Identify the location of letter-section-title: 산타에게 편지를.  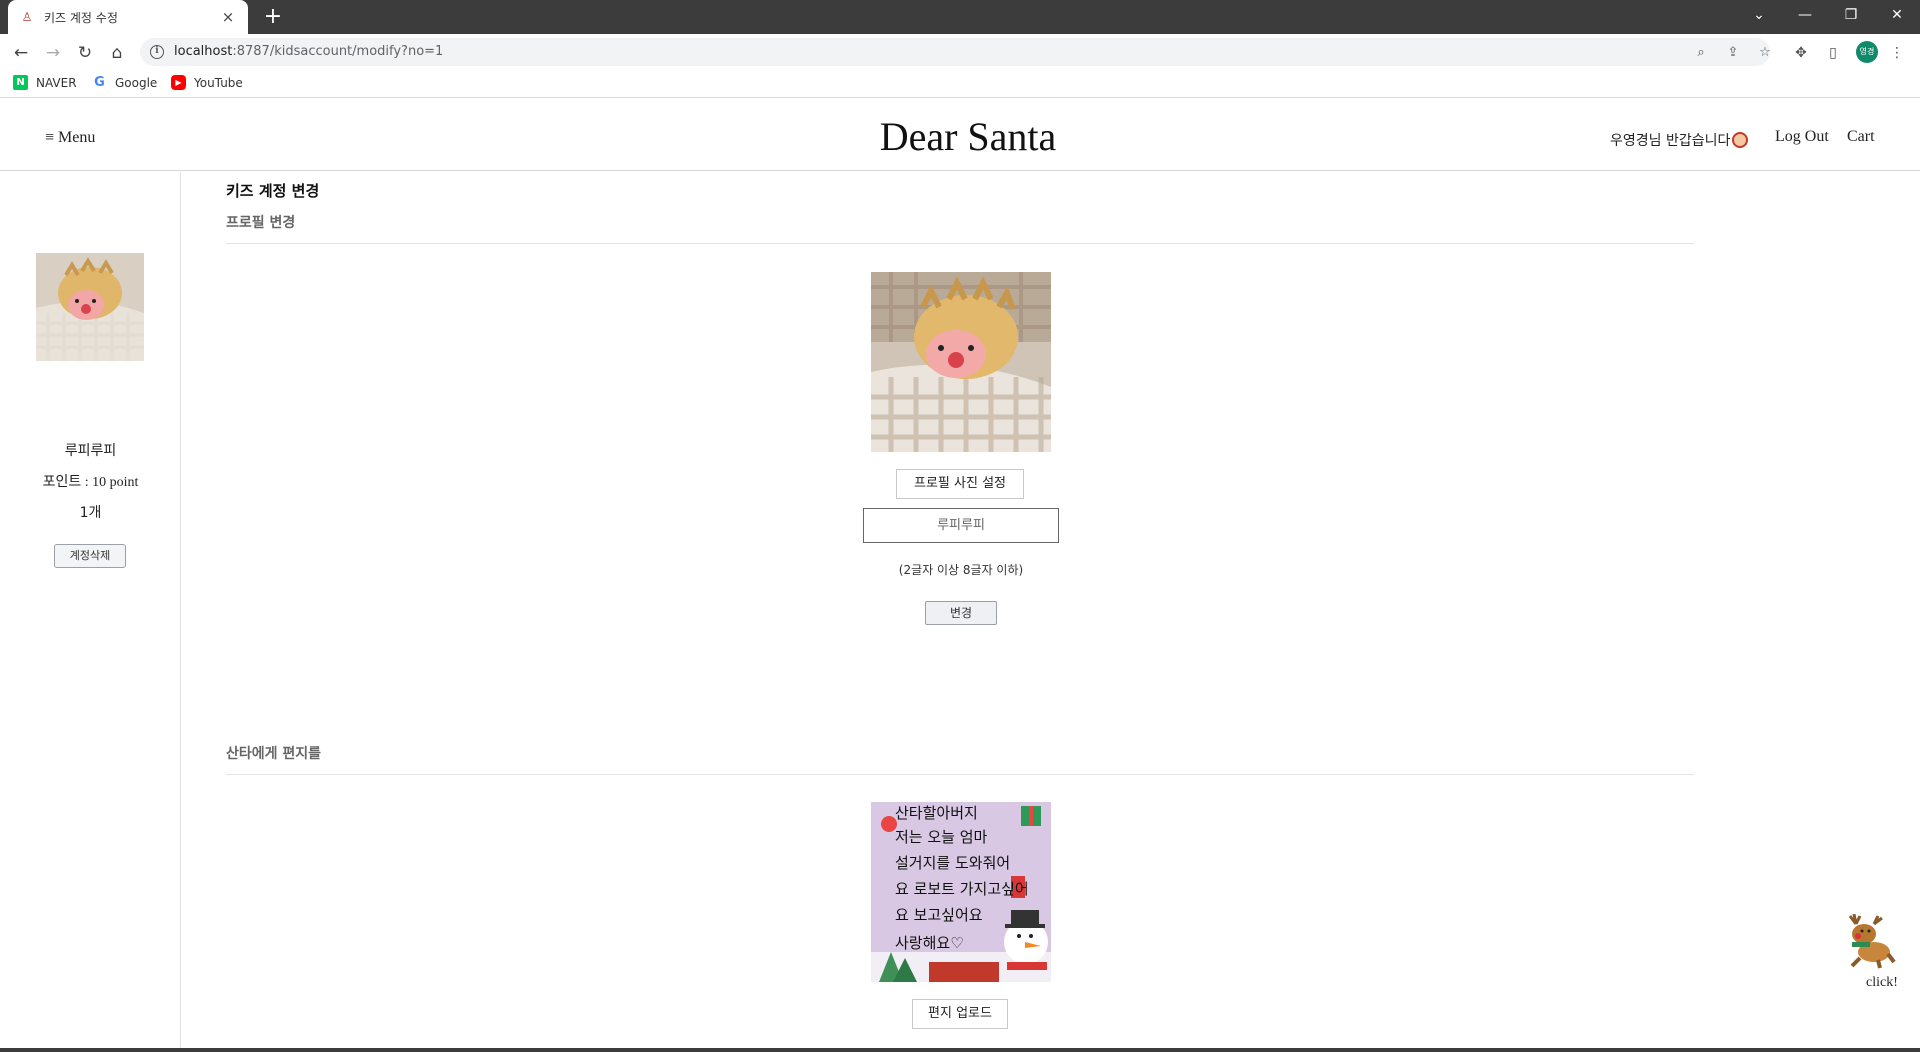
(274, 754).